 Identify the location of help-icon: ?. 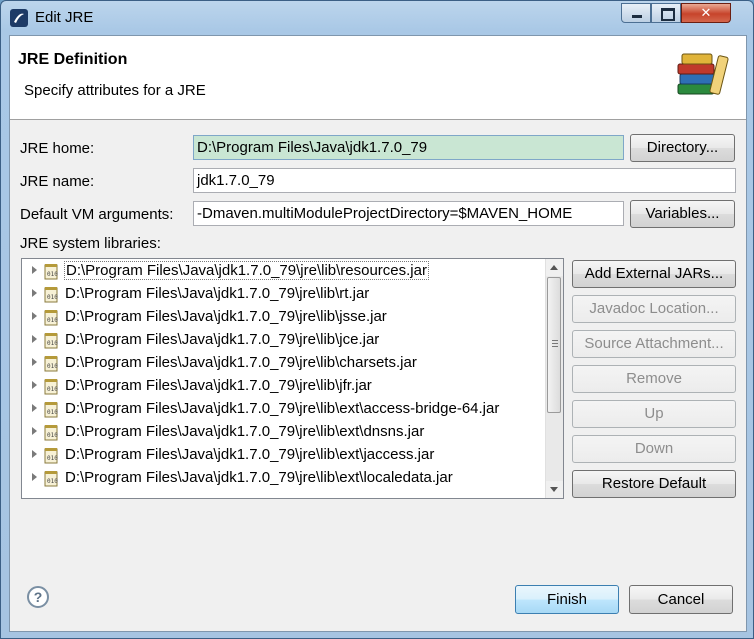
(38, 597).